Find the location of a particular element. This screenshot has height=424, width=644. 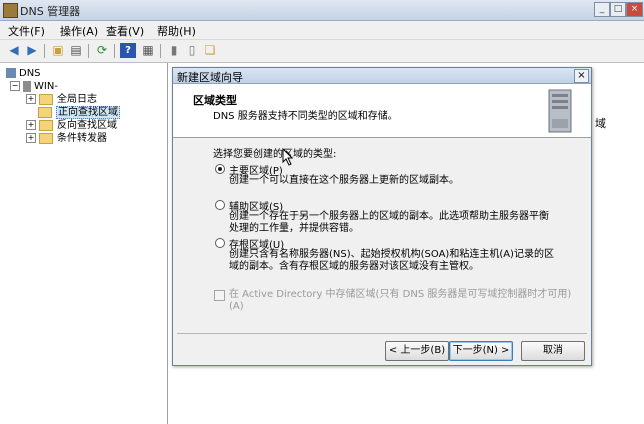

toolbar: ◀ ▶ ▣ ▤ ⟳ ? ▦ ▮ ▯ ❏ is located at coordinates (322, 51).